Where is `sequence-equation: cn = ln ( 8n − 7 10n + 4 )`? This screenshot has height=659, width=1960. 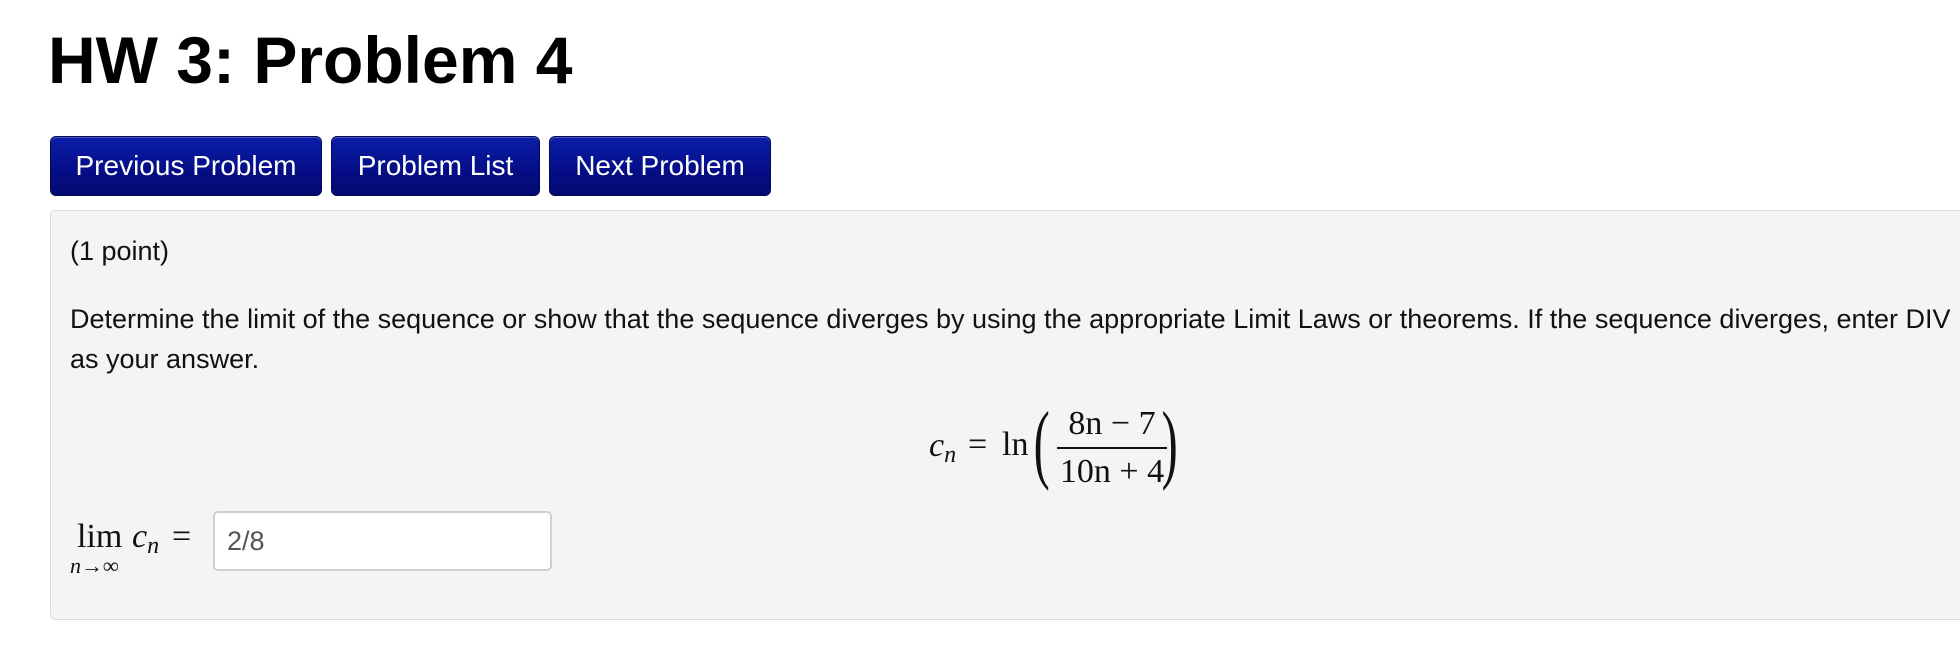 sequence-equation: cn = ln ( 8n − 7 10n + 4 ) is located at coordinates (1037, 446).